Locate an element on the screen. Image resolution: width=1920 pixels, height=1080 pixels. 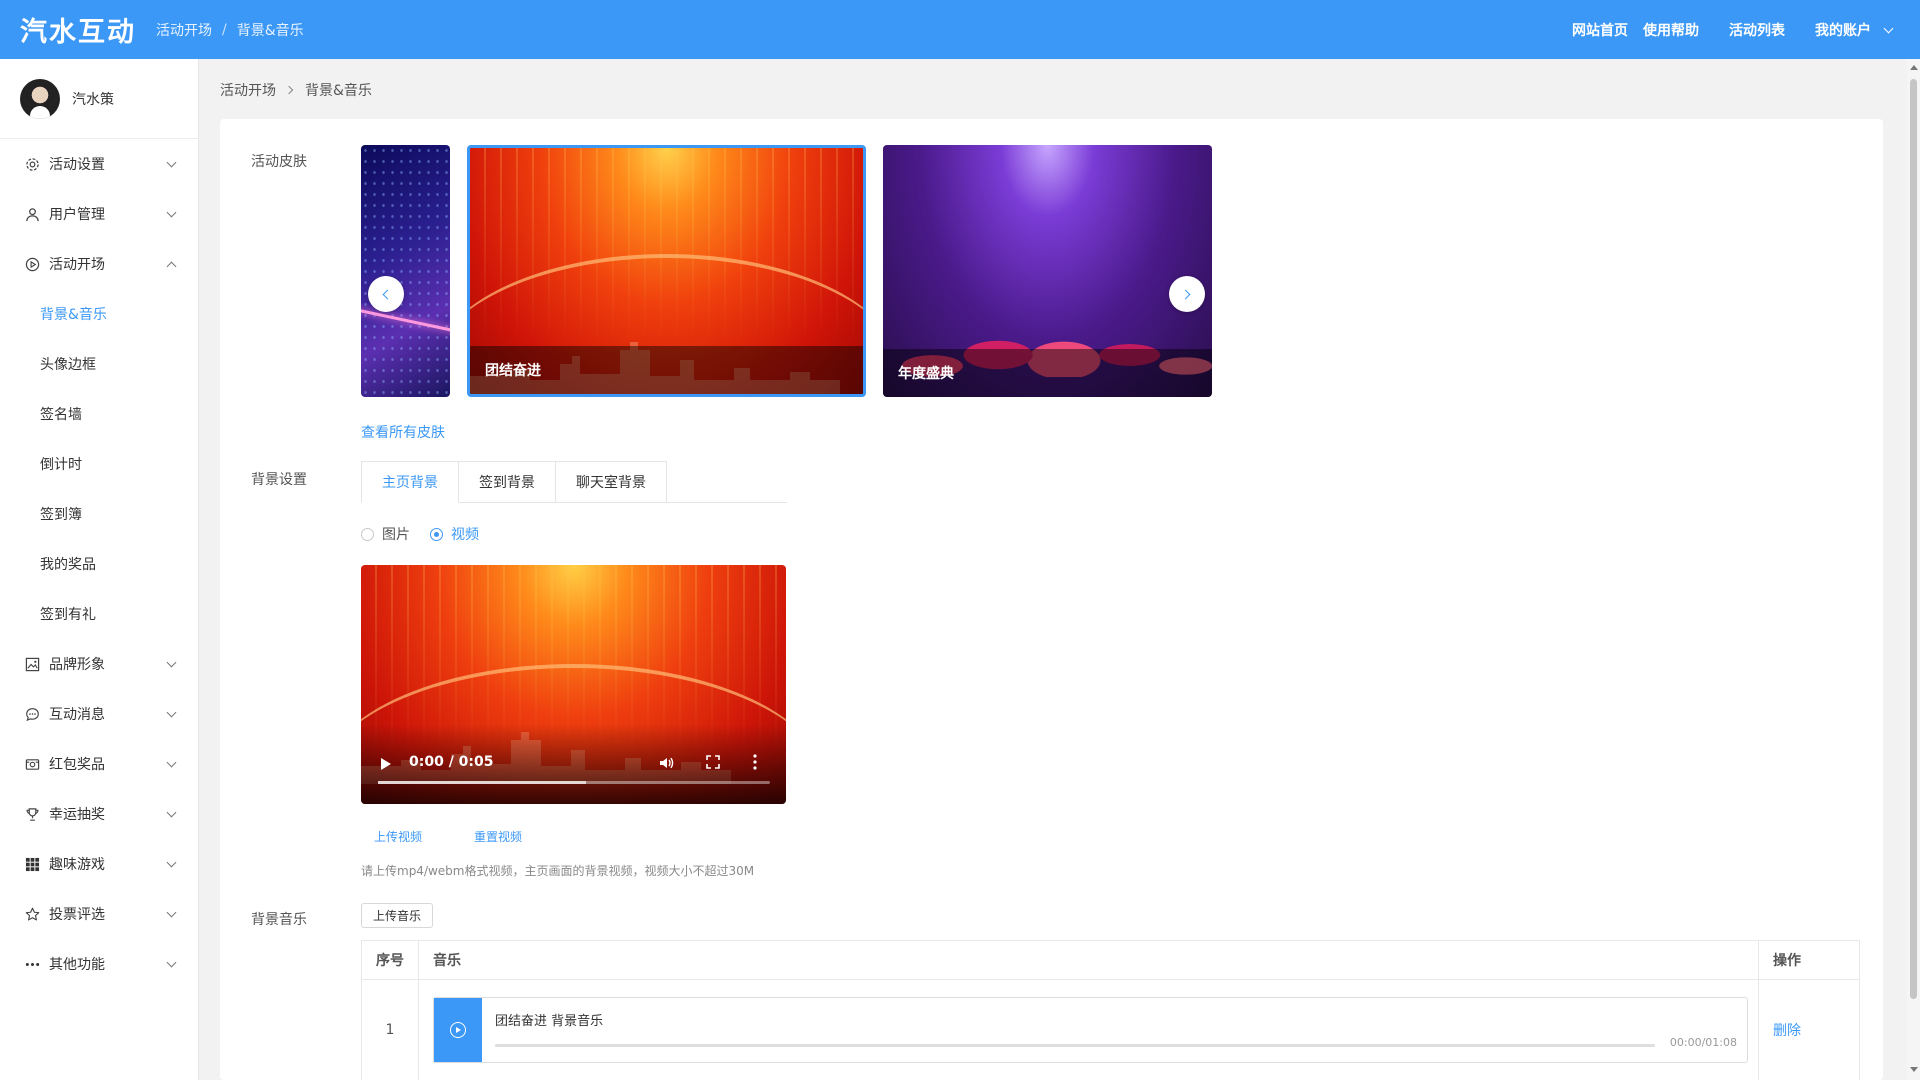
upload-music-button: 上传音乐 is located at coordinates (397, 915).